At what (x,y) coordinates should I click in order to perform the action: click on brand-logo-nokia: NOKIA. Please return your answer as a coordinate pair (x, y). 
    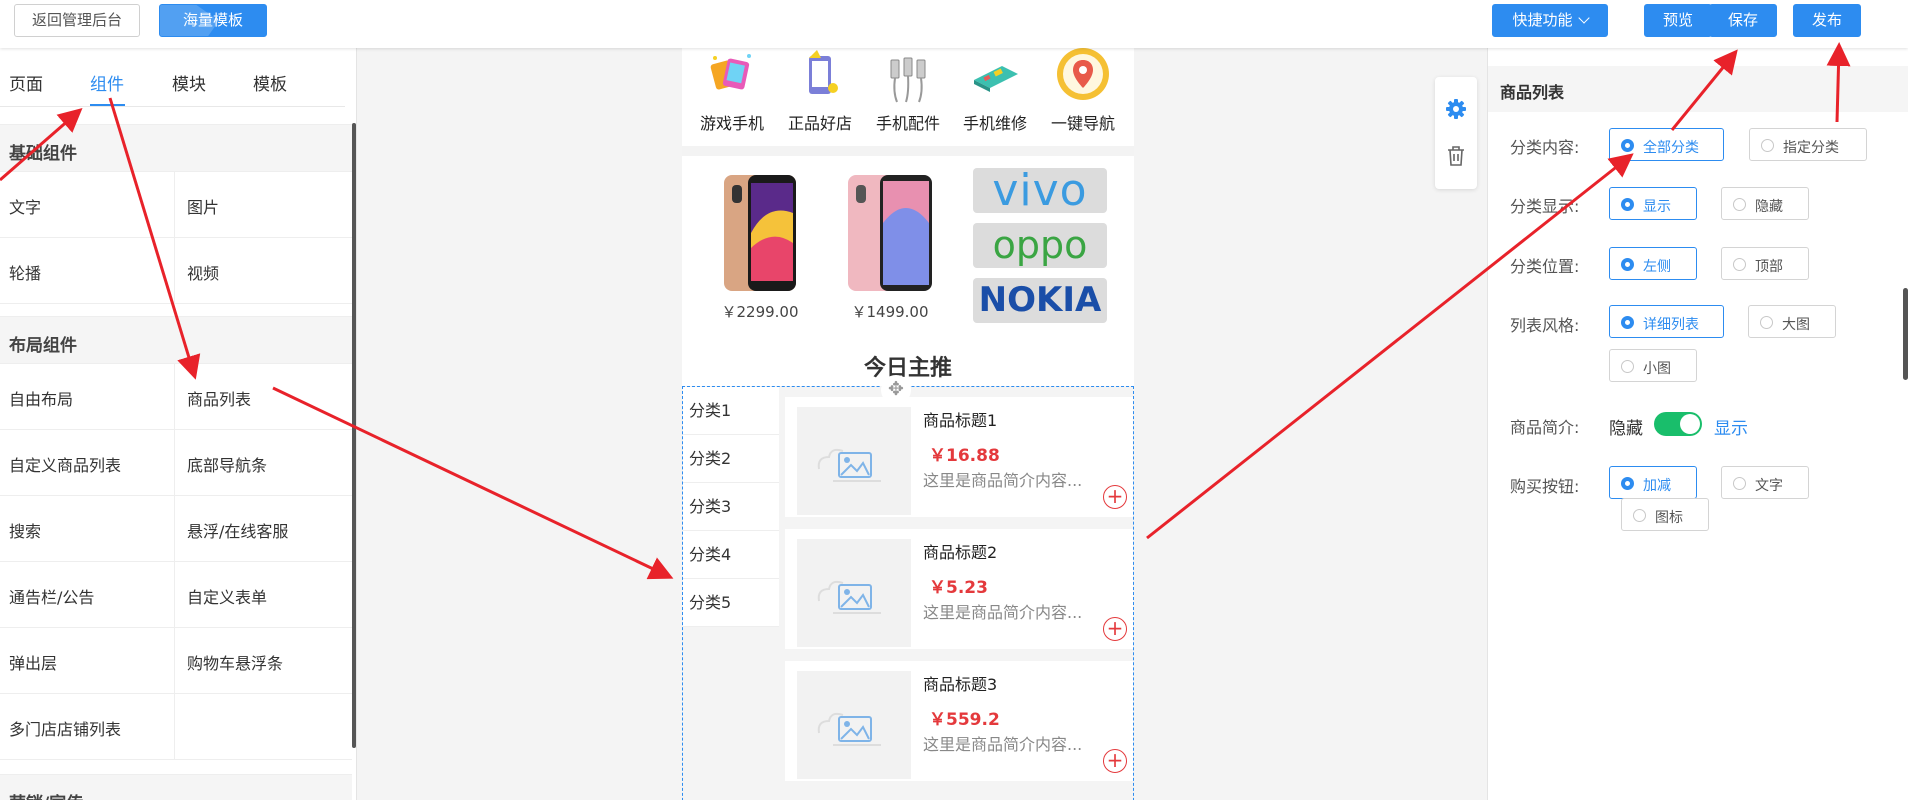
    Looking at the image, I should click on (1040, 300).